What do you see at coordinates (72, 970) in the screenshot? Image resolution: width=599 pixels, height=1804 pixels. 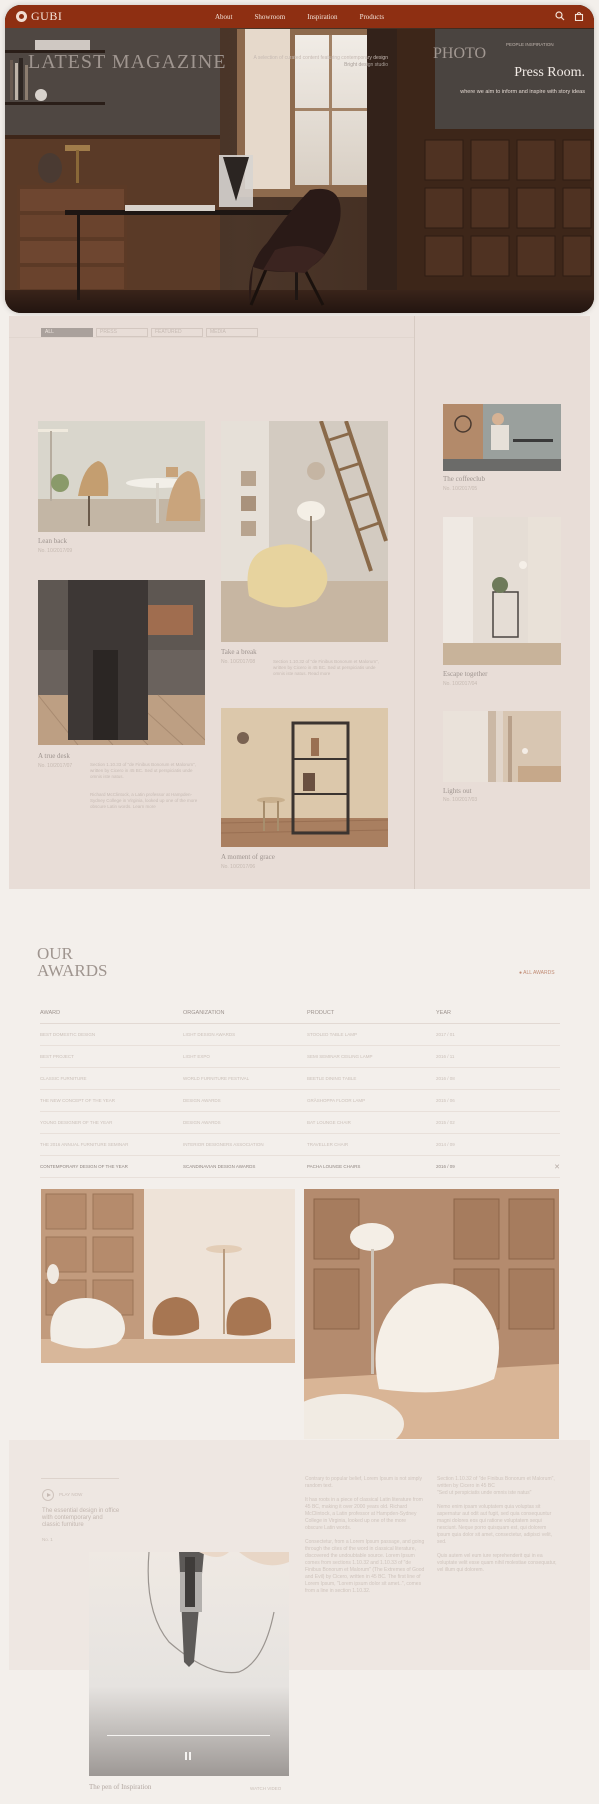 I see `awards-title-line2: AWARDS` at bounding box center [72, 970].